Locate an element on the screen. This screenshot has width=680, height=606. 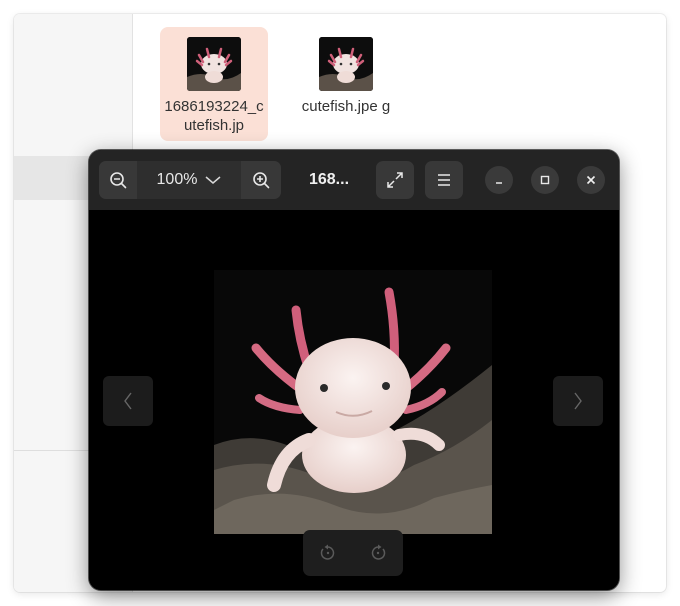
zoom-out-icon is located at coordinates (118, 180).